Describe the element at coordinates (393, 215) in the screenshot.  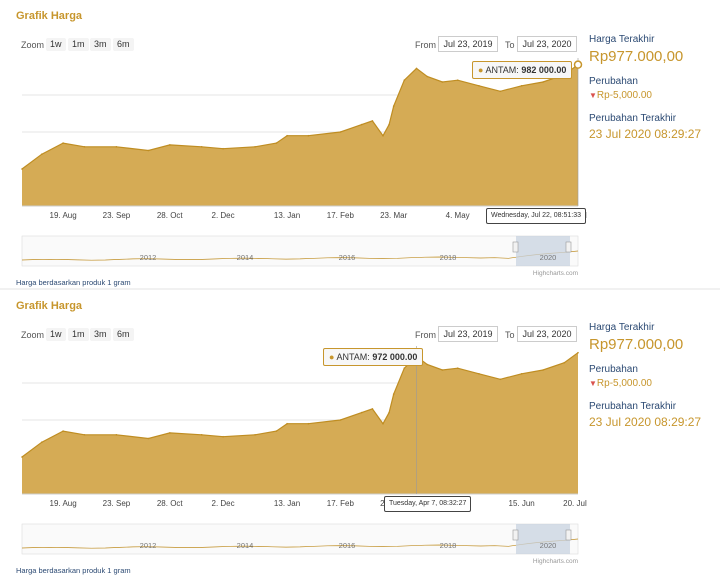
I see `x-tick-label: 23. Mar` at that location.